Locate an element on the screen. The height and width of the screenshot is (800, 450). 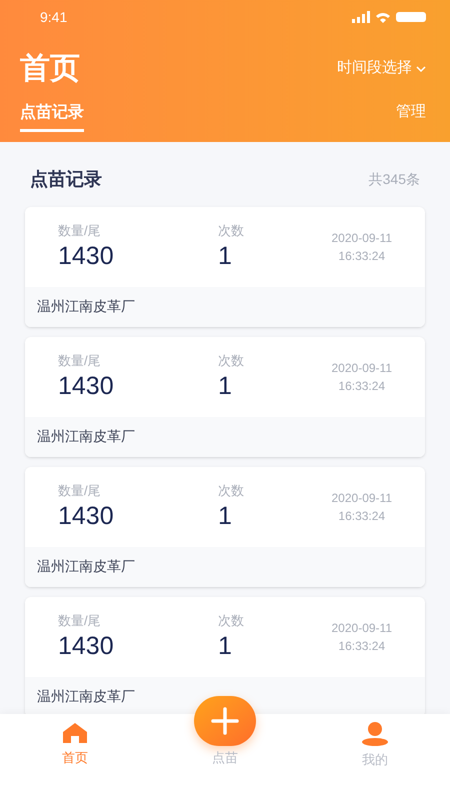
chevron-down-icon is located at coordinates (421, 69).